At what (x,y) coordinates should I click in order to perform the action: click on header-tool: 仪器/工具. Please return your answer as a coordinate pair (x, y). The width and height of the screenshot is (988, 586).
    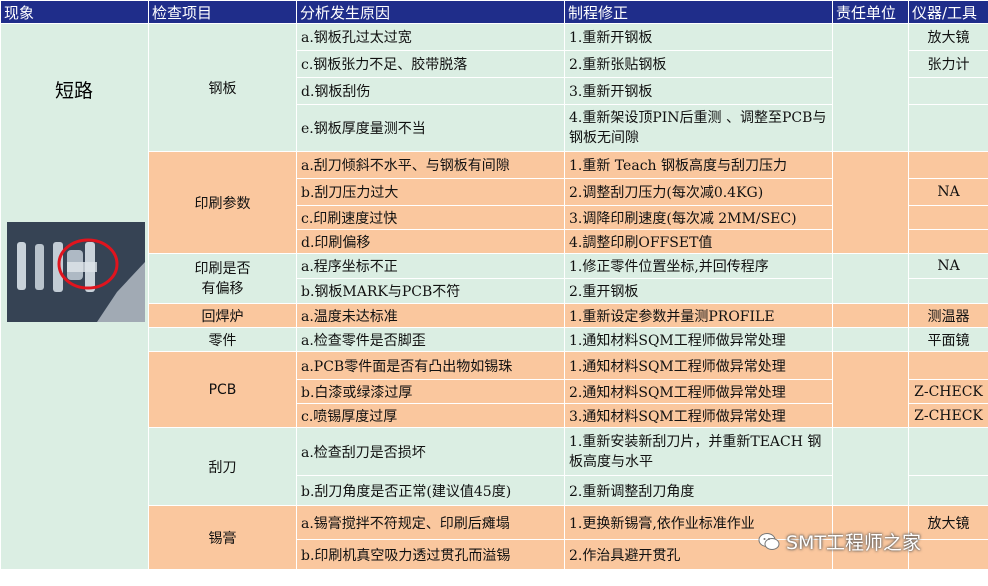
    Looking at the image, I should click on (948, 12).